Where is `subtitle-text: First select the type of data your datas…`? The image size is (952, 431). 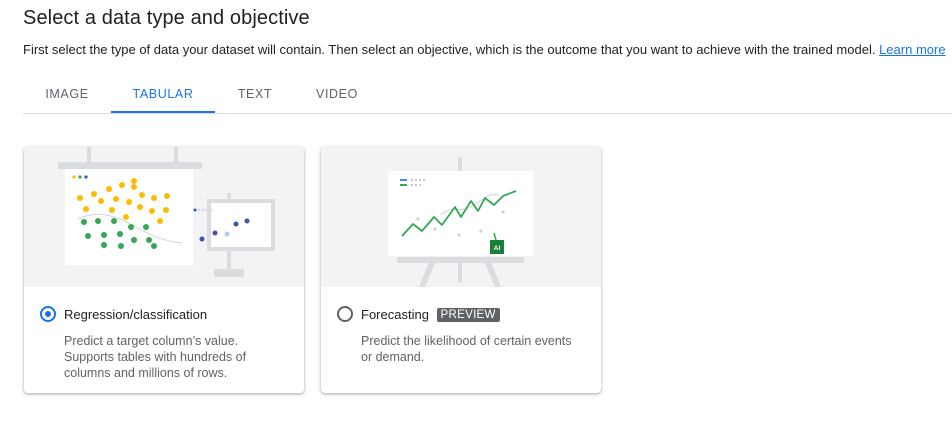 subtitle-text: First select the type of data your datas… is located at coordinates (449, 49).